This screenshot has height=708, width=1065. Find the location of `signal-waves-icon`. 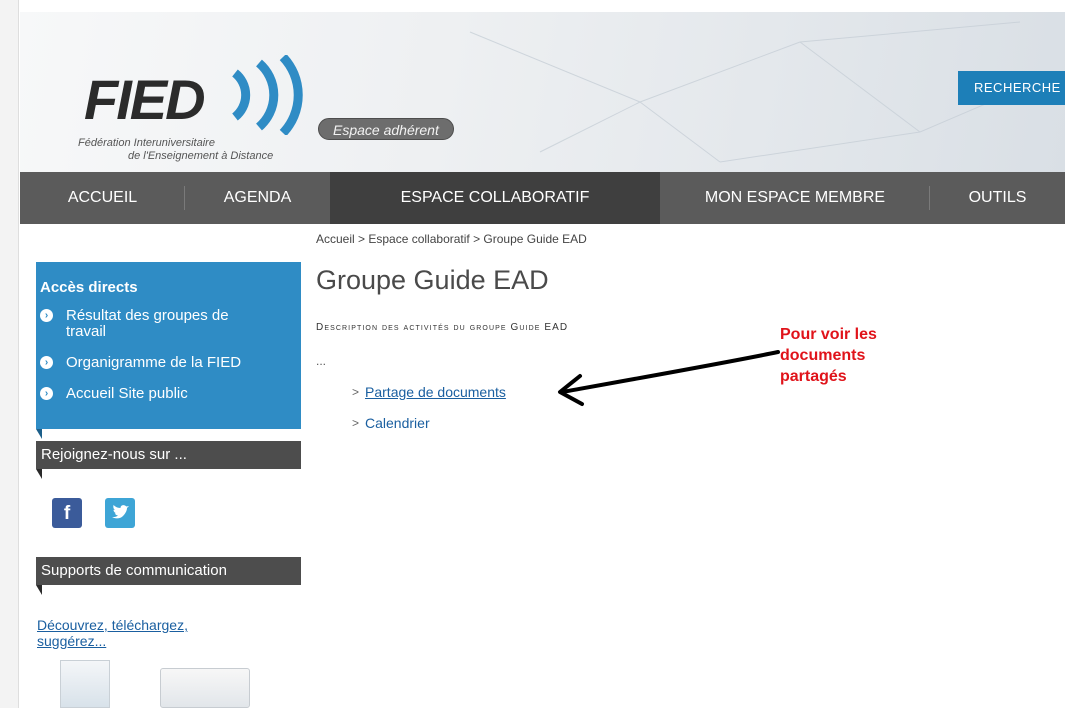

signal-waves-icon is located at coordinates (267, 95).